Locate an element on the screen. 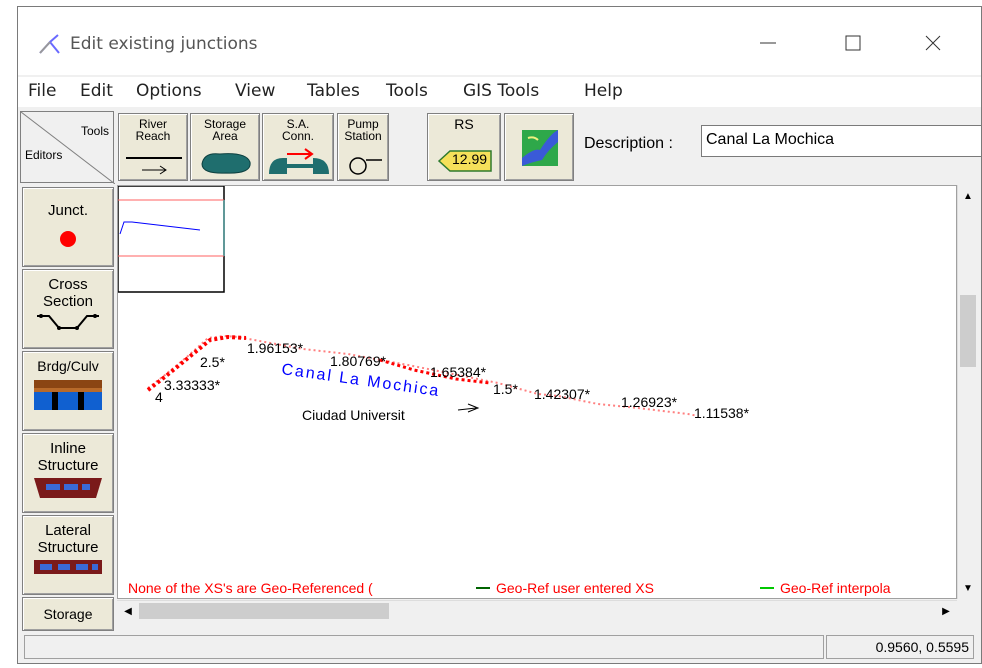 The image size is (982, 668). storage-area-label: Storage Area is located at coordinates (225, 130).